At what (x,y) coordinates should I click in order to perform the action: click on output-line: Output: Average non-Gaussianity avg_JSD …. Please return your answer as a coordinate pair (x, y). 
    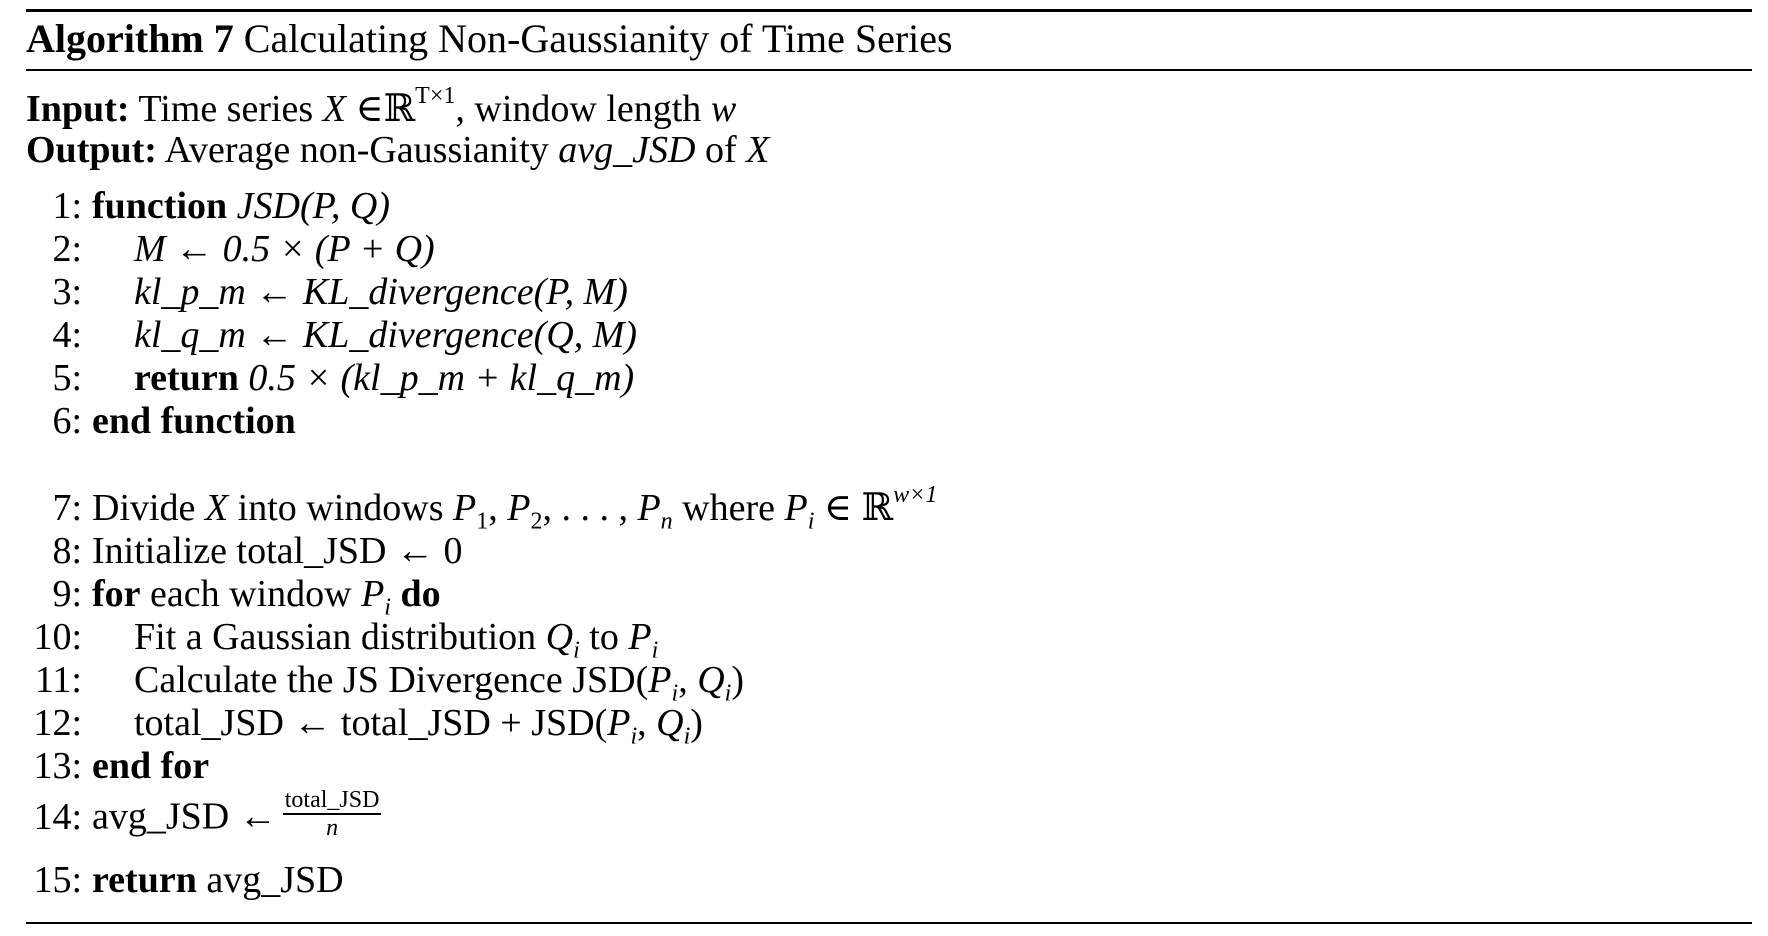
    Looking at the image, I should click on (397, 150).